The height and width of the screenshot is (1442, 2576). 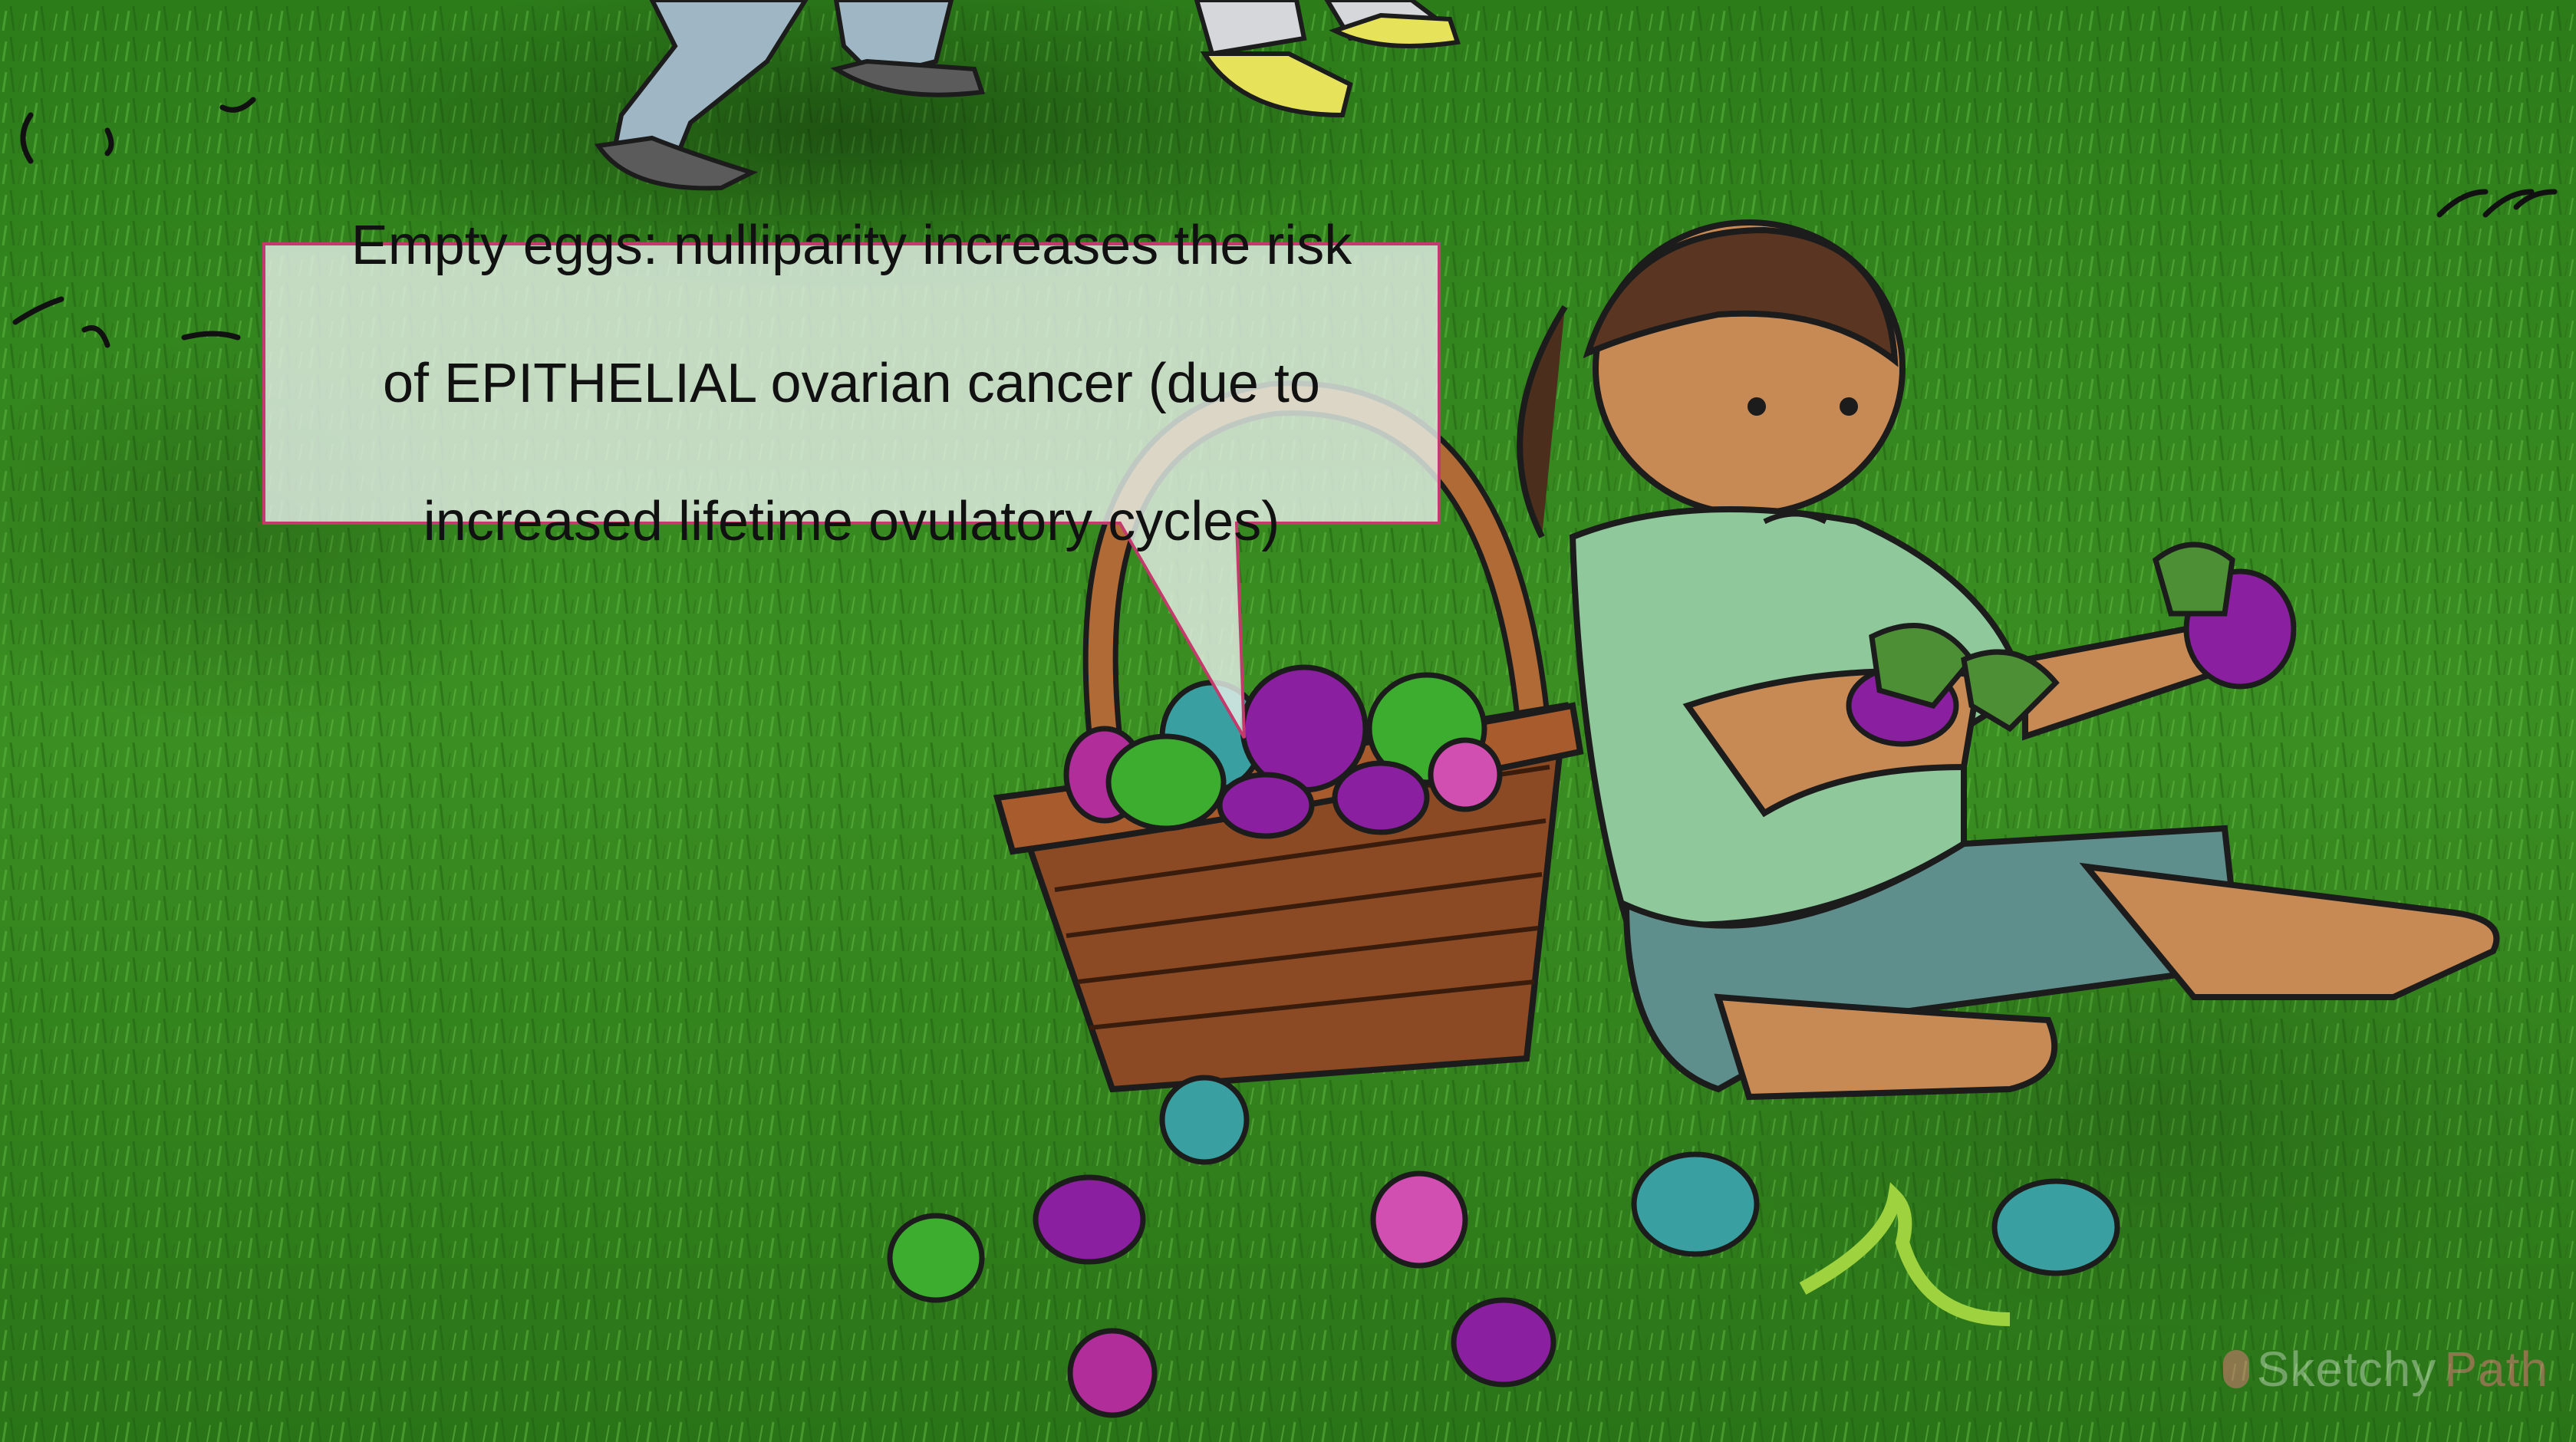 What do you see at coordinates (2496, 1370) in the screenshot?
I see `watermark-brand-b: Path` at bounding box center [2496, 1370].